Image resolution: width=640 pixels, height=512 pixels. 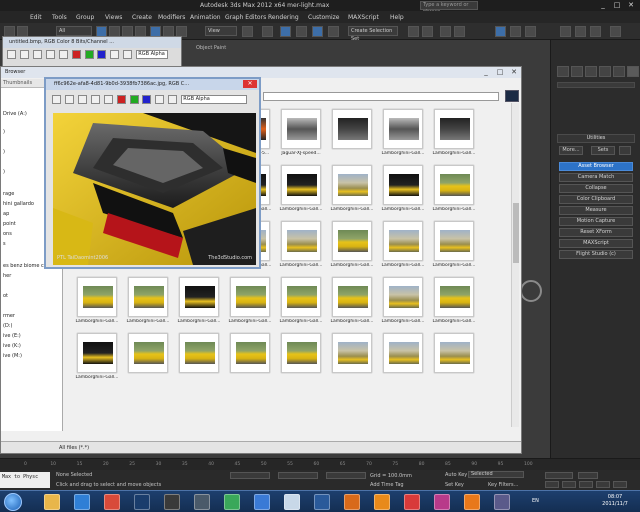 I want to click on preview-close-button: ✕, so click(x=250, y=84).